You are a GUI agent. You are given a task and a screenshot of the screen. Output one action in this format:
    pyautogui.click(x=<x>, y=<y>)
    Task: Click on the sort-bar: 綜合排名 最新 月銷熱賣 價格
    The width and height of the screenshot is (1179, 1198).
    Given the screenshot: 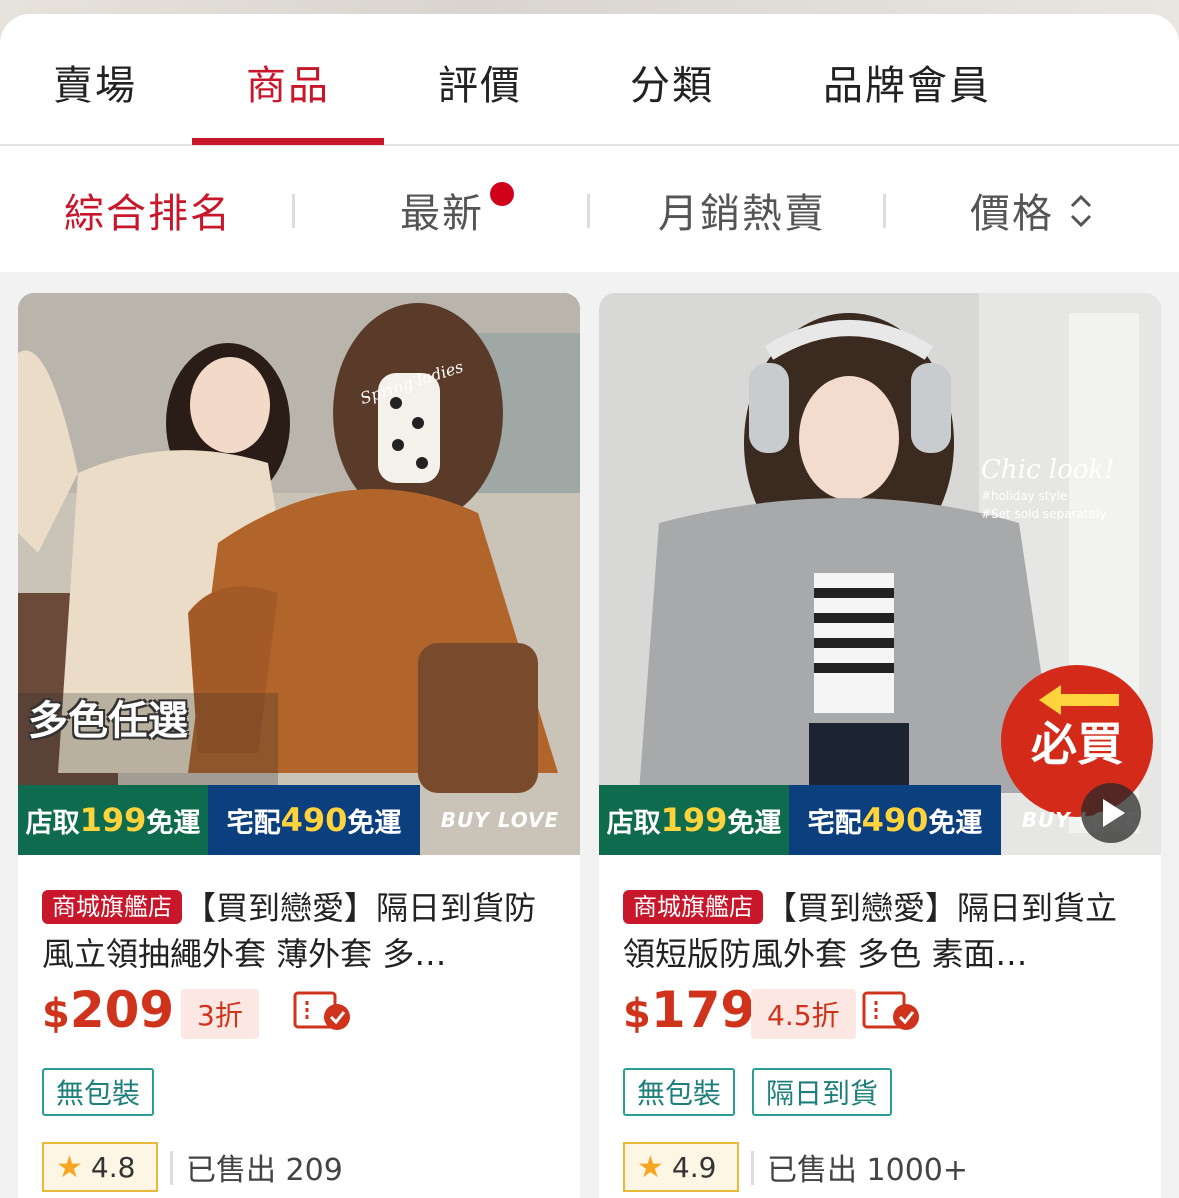 What is the action you would take?
    pyautogui.click(x=589, y=209)
    